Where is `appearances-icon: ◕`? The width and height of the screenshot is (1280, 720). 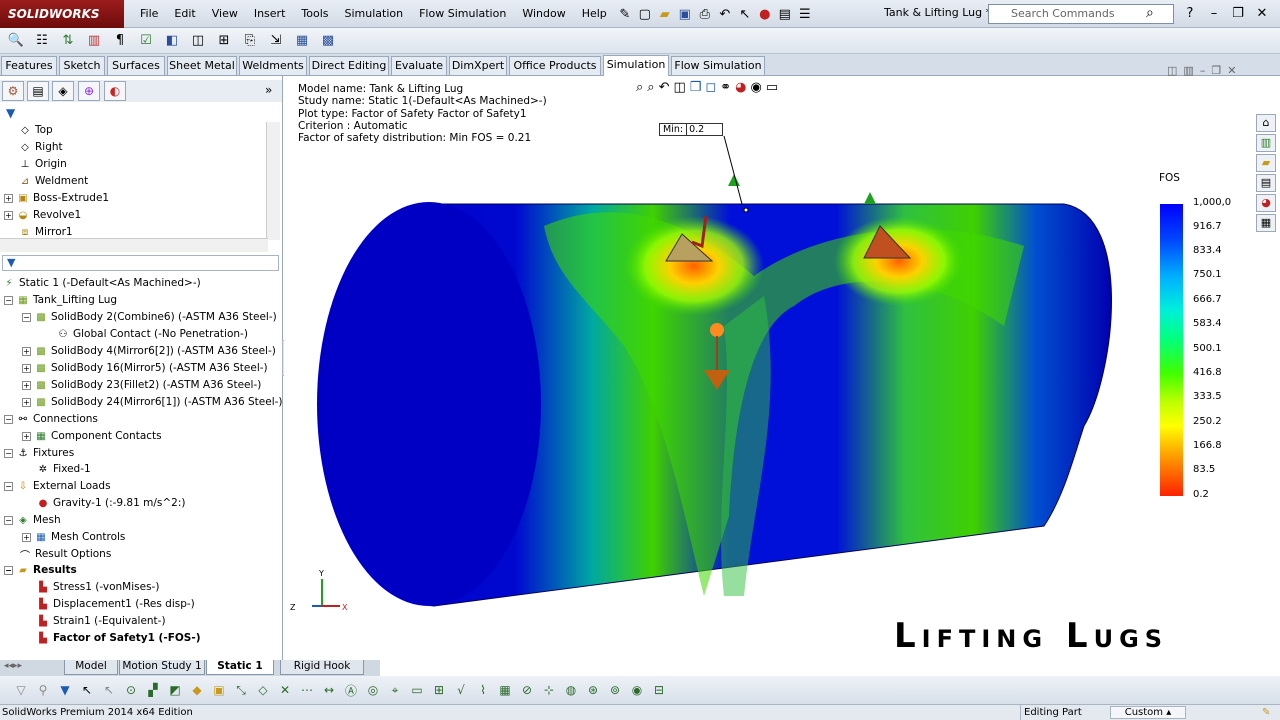 appearances-icon: ◕ is located at coordinates (1266, 203).